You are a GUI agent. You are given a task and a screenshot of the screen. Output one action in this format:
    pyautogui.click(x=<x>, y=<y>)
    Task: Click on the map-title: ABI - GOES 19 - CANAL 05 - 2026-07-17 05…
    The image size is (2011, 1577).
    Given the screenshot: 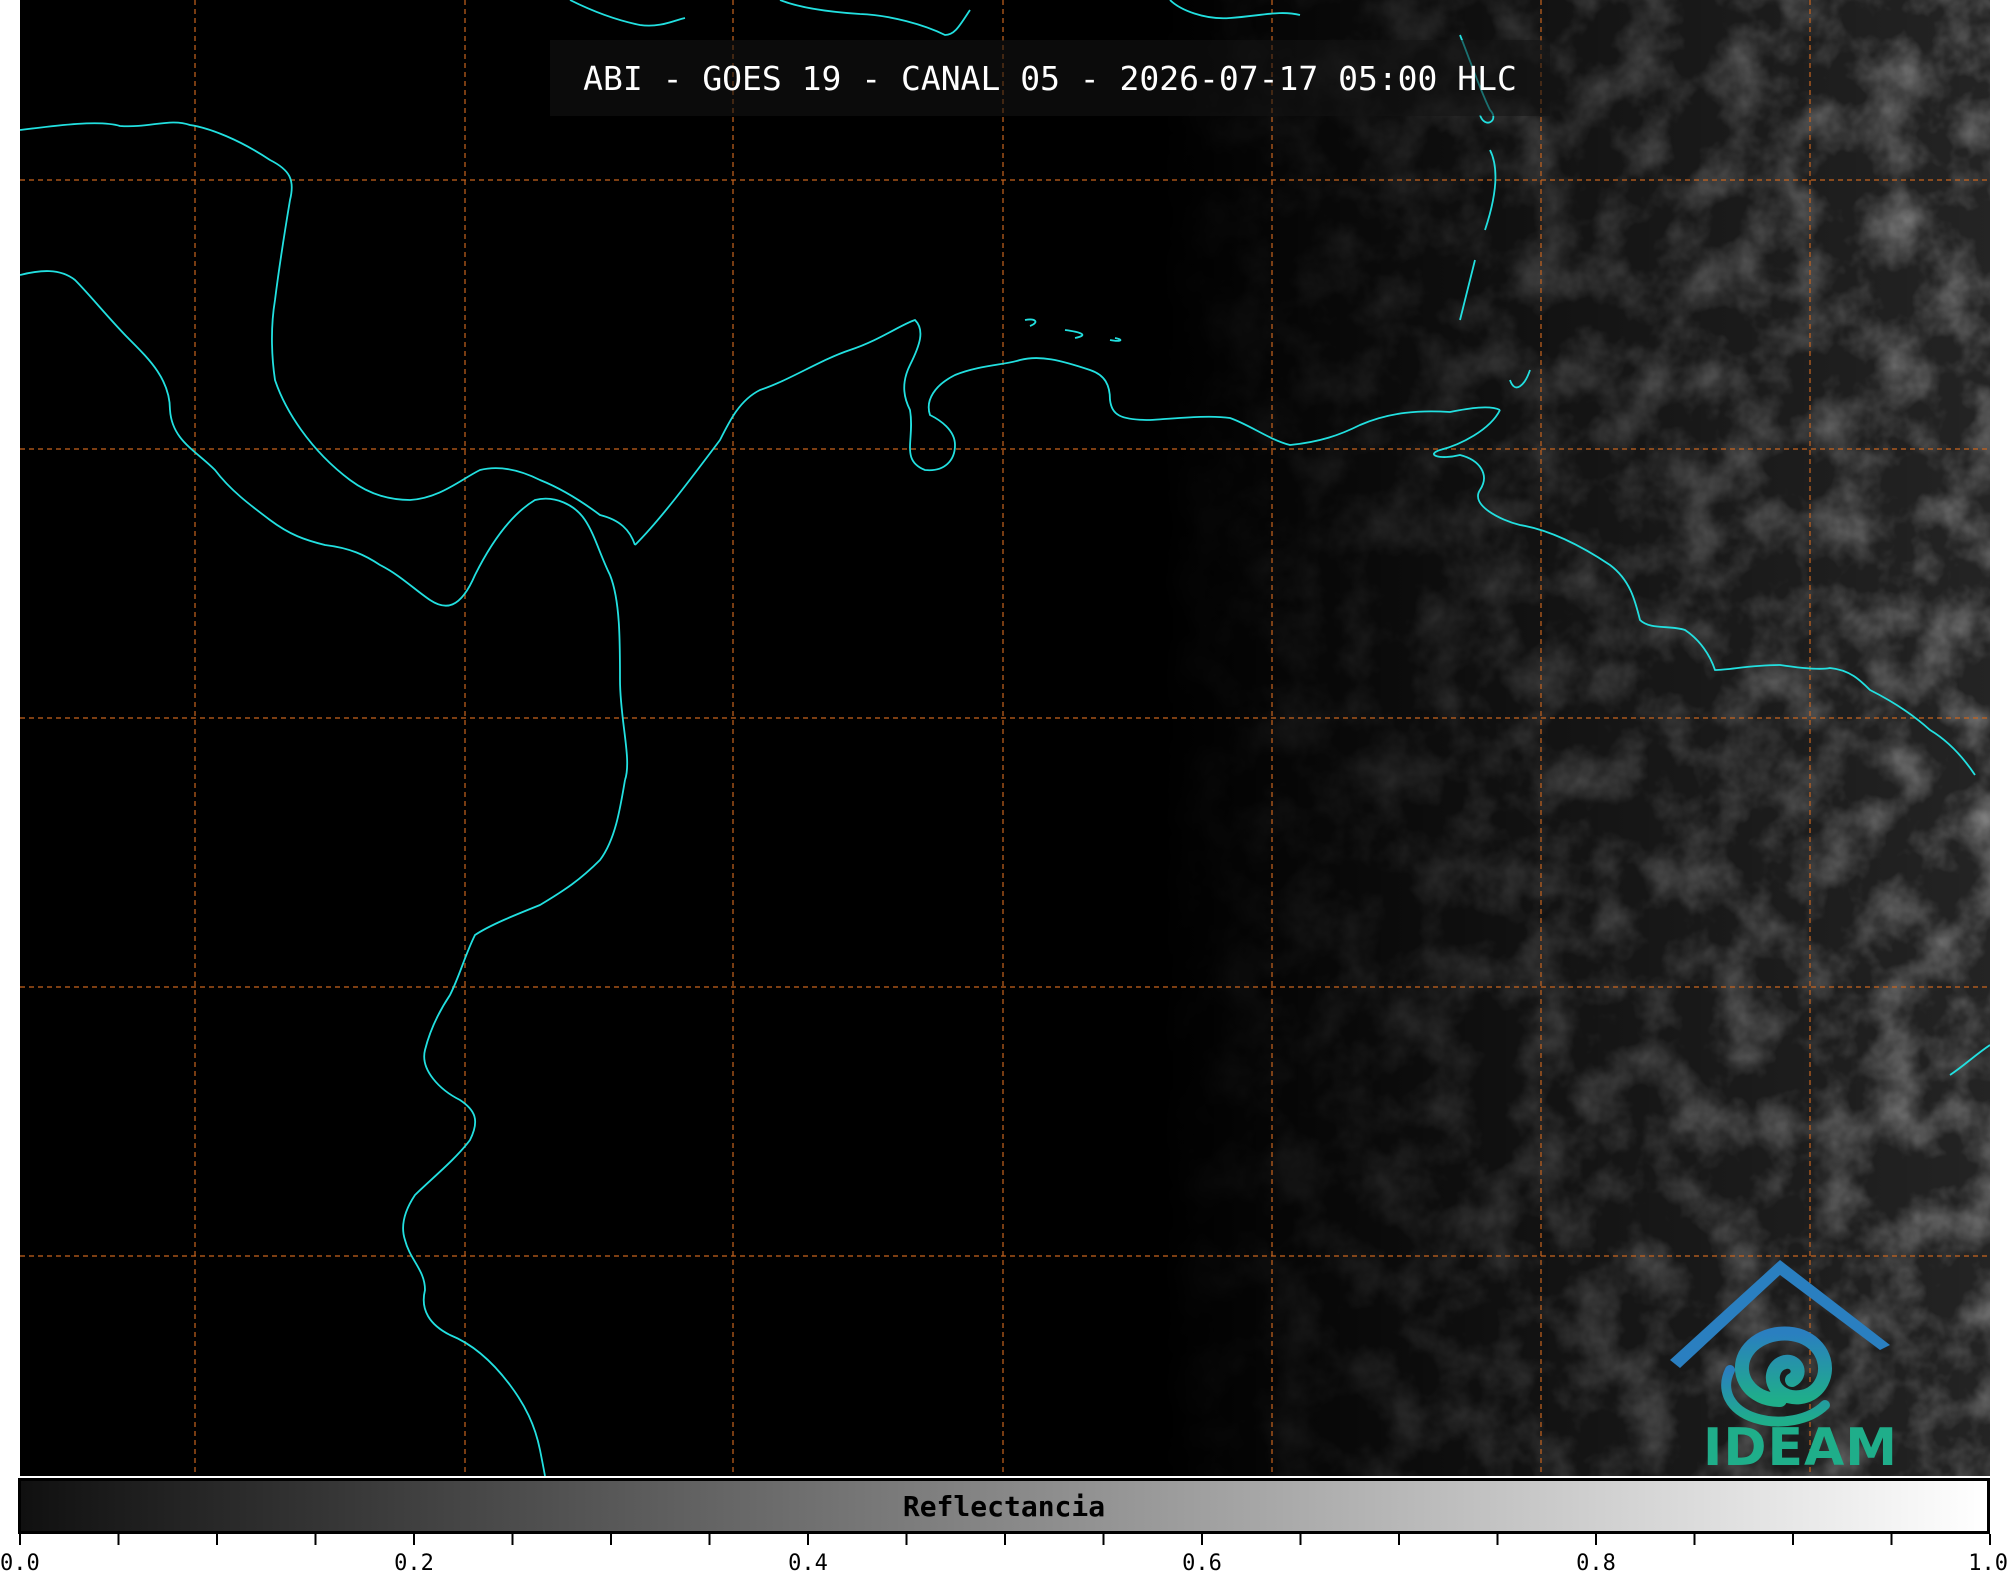 What is the action you would take?
    pyautogui.click(x=1050, y=78)
    